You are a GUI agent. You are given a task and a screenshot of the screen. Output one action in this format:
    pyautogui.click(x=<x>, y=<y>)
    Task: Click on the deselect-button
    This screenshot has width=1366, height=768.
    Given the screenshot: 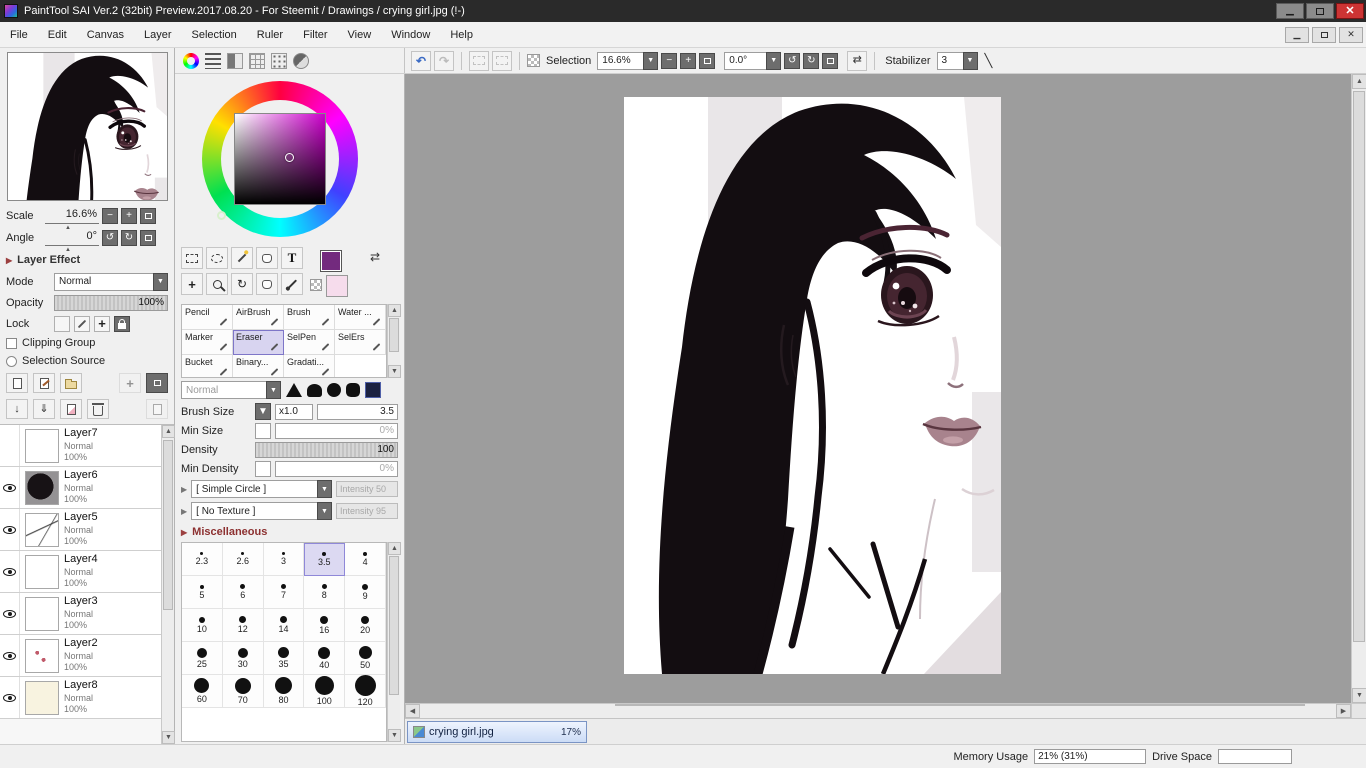 What is the action you would take?
    pyautogui.click(x=479, y=60)
    